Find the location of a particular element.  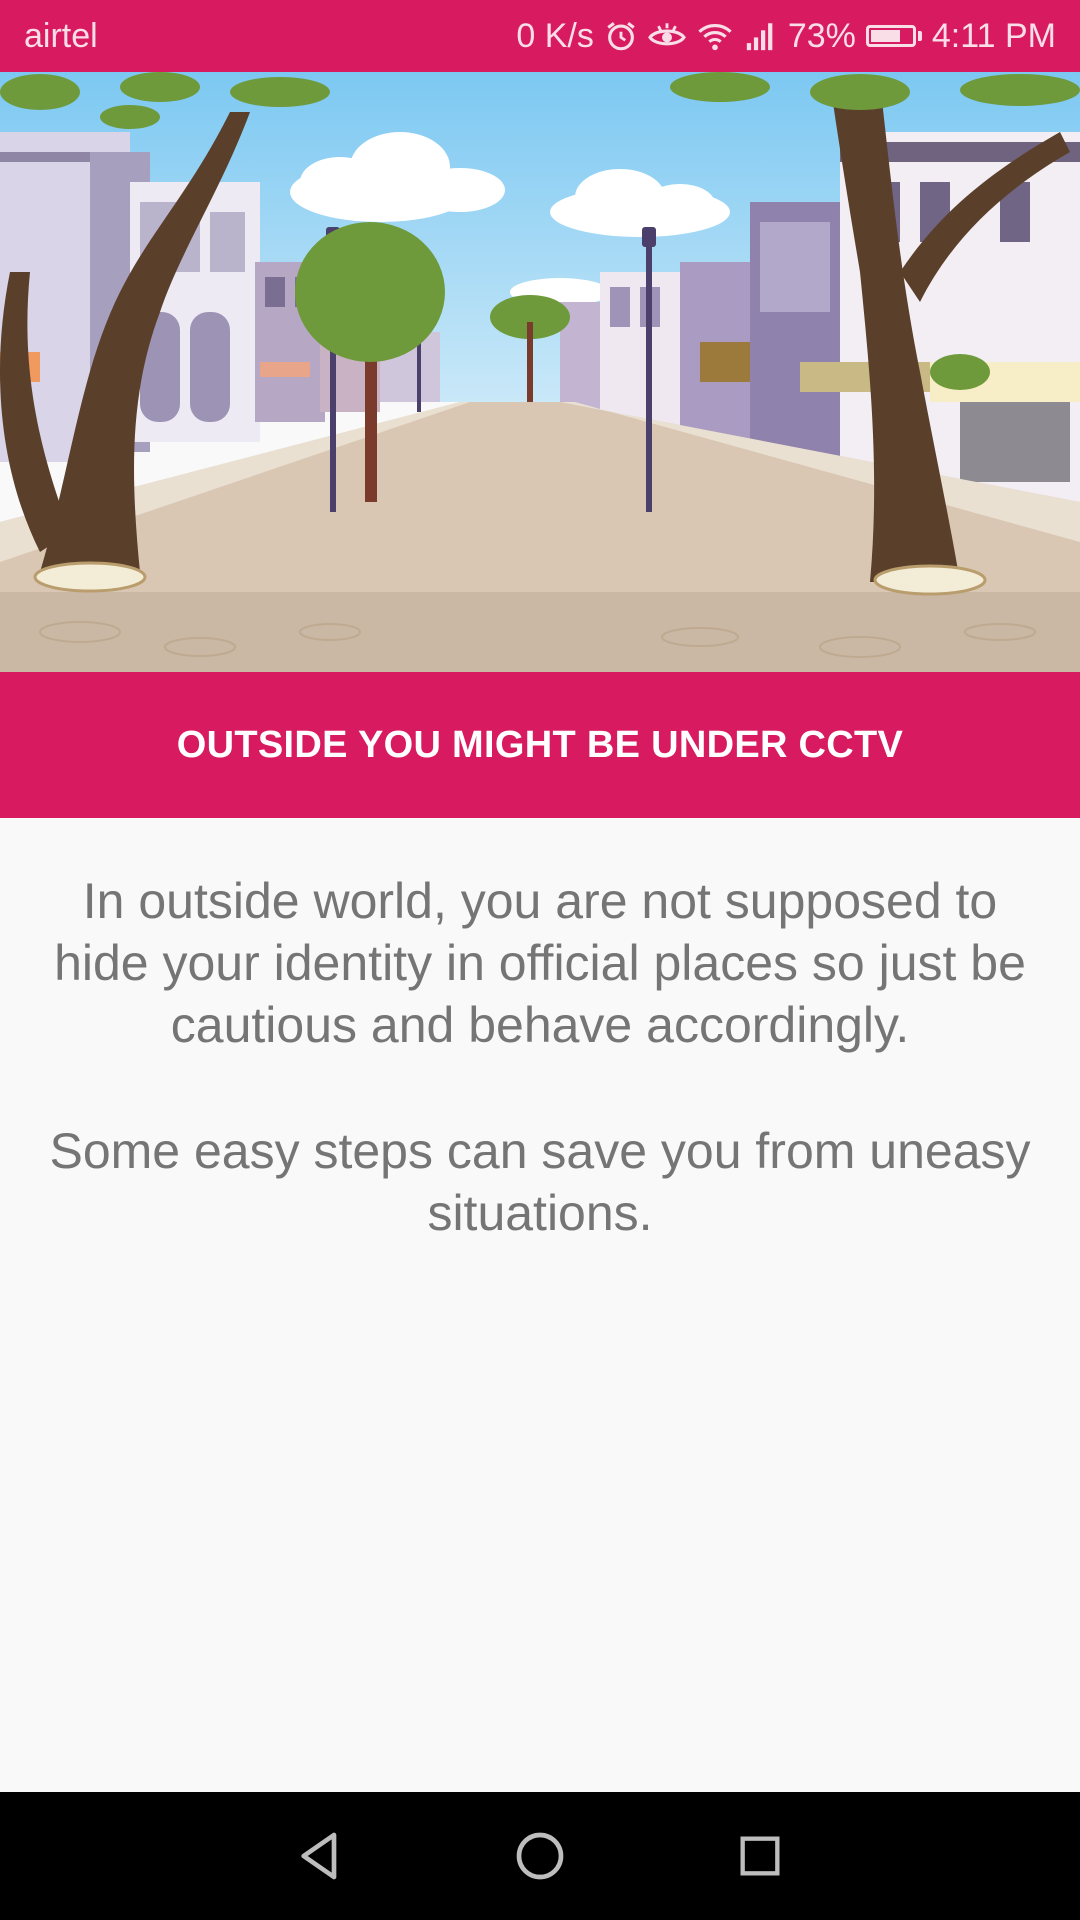

home-button is located at coordinates (540, 1856).